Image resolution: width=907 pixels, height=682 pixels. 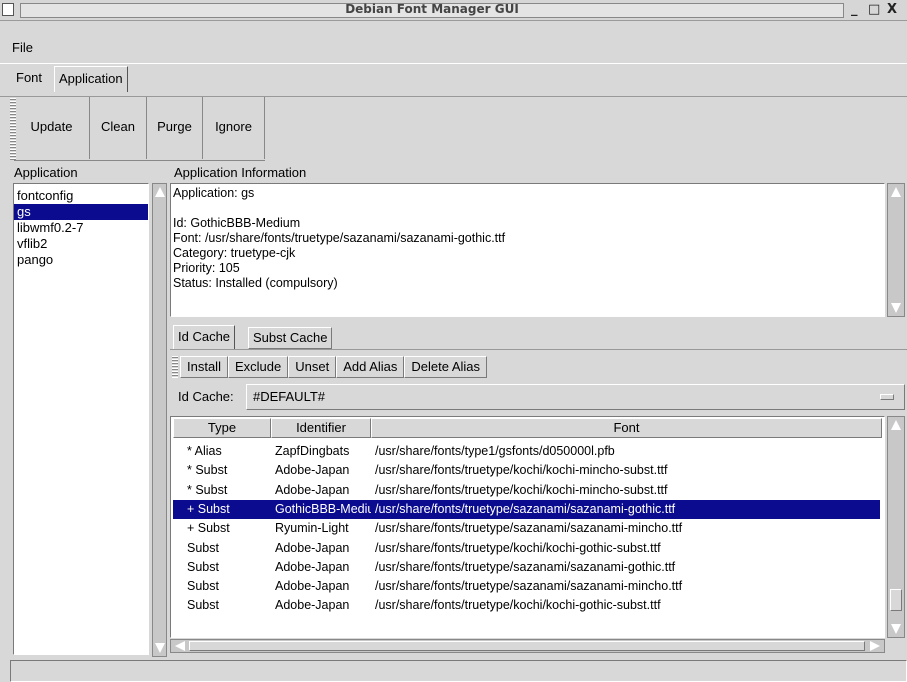 I want to click on exclude-button: Exclude, so click(x=258, y=367).